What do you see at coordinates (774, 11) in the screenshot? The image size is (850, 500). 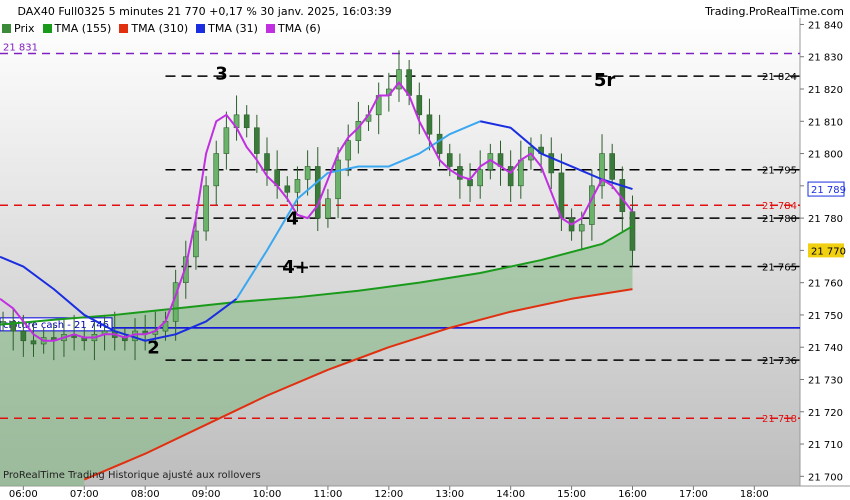 I see `brand-label: Trading.ProRealTime.com` at bounding box center [774, 11].